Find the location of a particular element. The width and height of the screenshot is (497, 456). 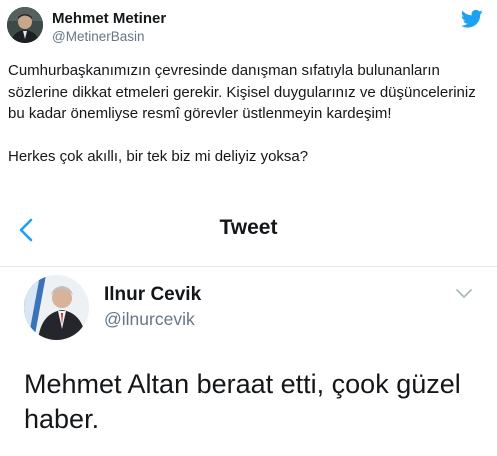

quoted-author-name: Ilnur Cevik is located at coordinates (152, 295).